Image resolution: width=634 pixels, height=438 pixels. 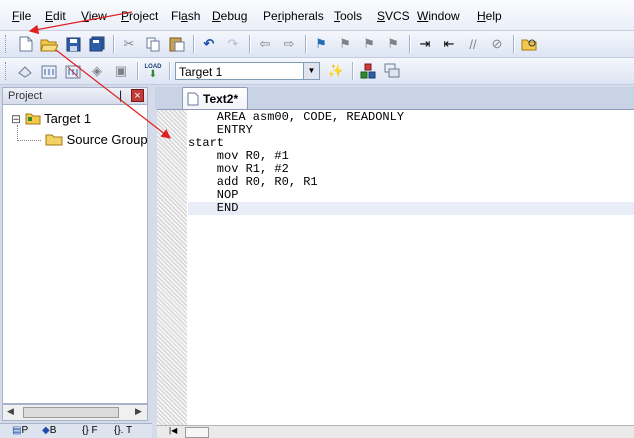 What do you see at coordinates (55, 16) in the screenshot?
I see `menu-edit: Edit` at bounding box center [55, 16].